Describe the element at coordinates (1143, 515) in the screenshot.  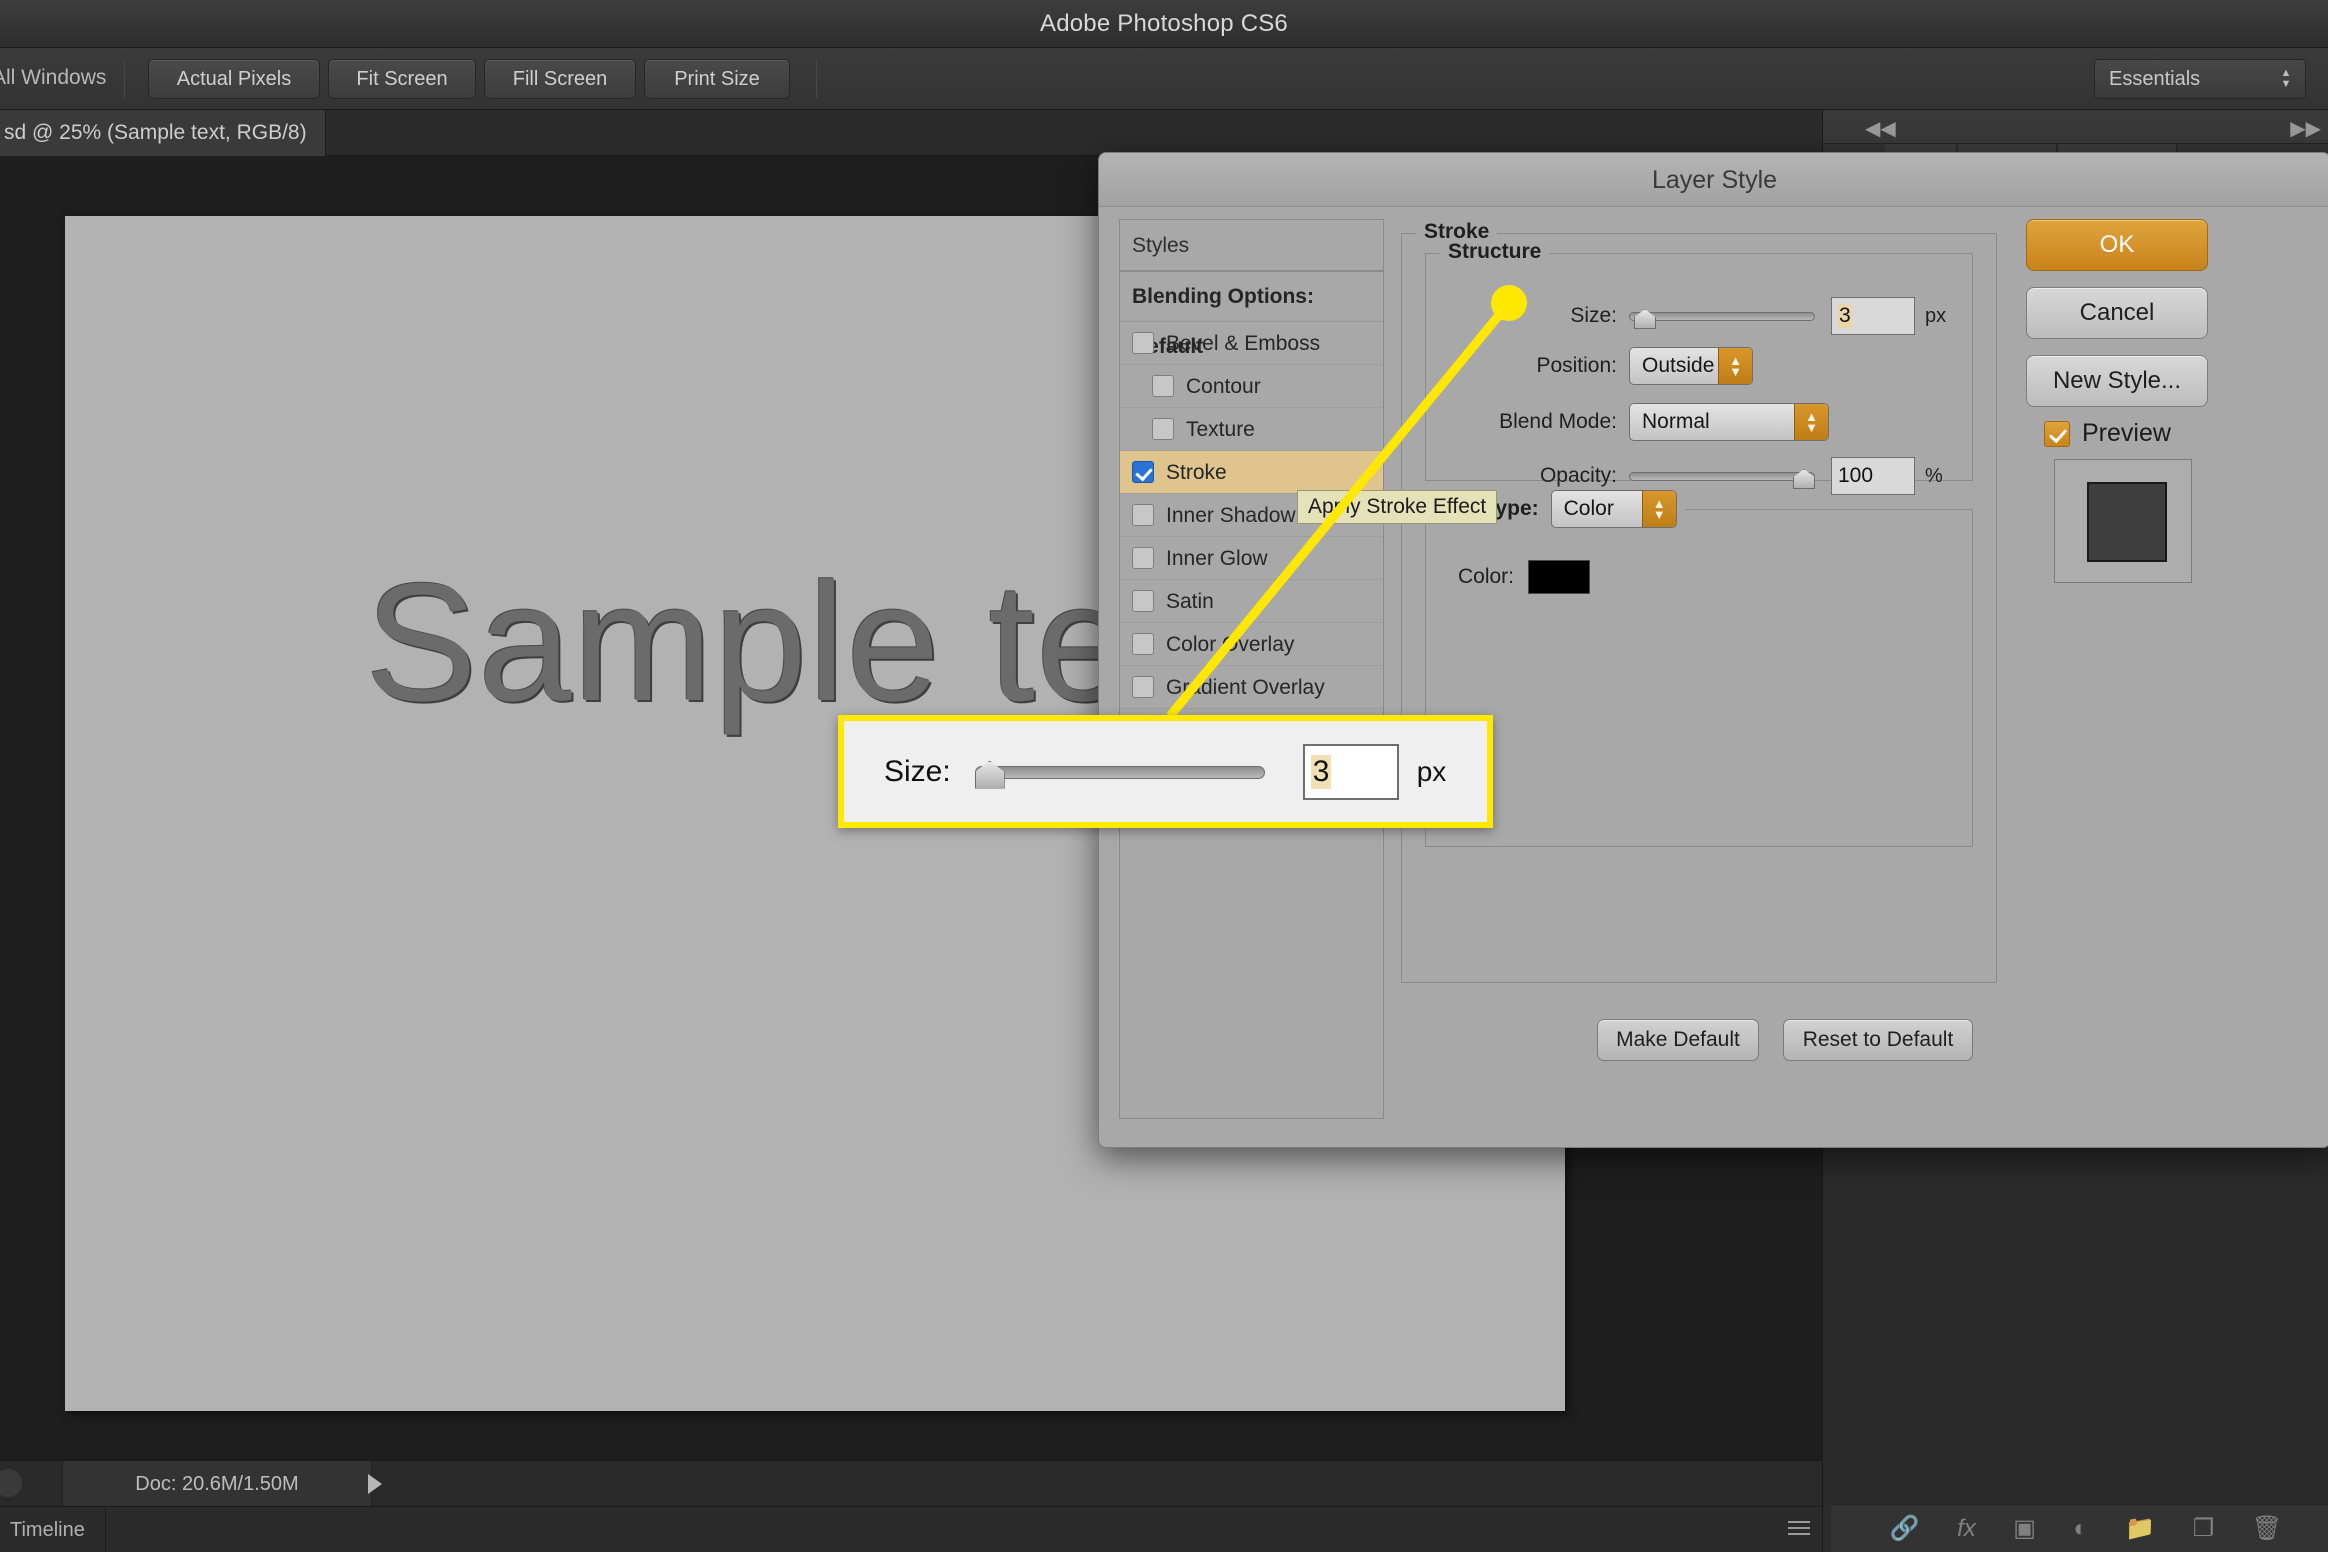
I see `checkbox-inner-shadow` at that location.